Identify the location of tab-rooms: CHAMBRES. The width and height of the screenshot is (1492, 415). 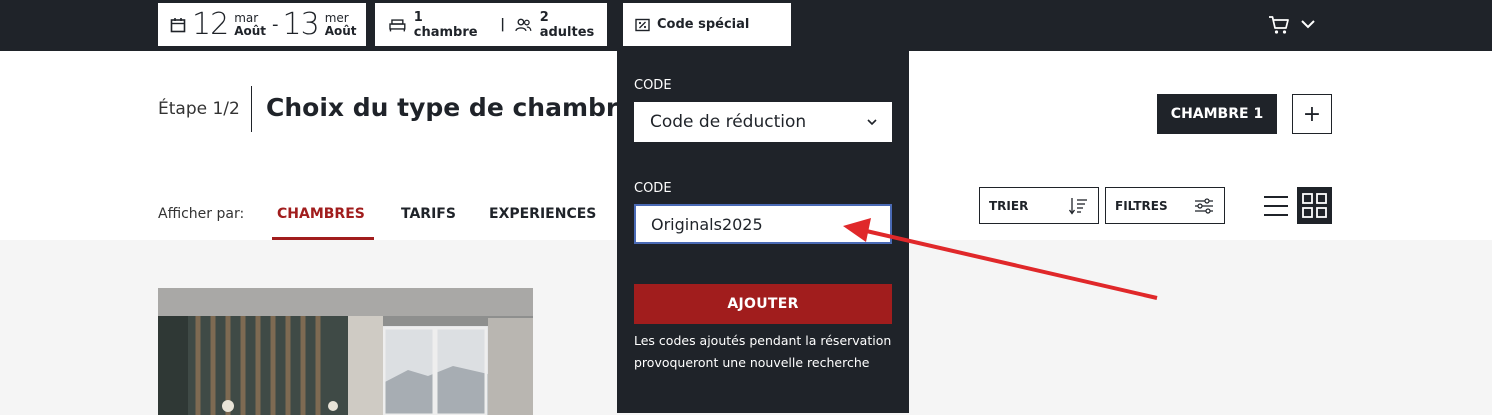
(321, 214).